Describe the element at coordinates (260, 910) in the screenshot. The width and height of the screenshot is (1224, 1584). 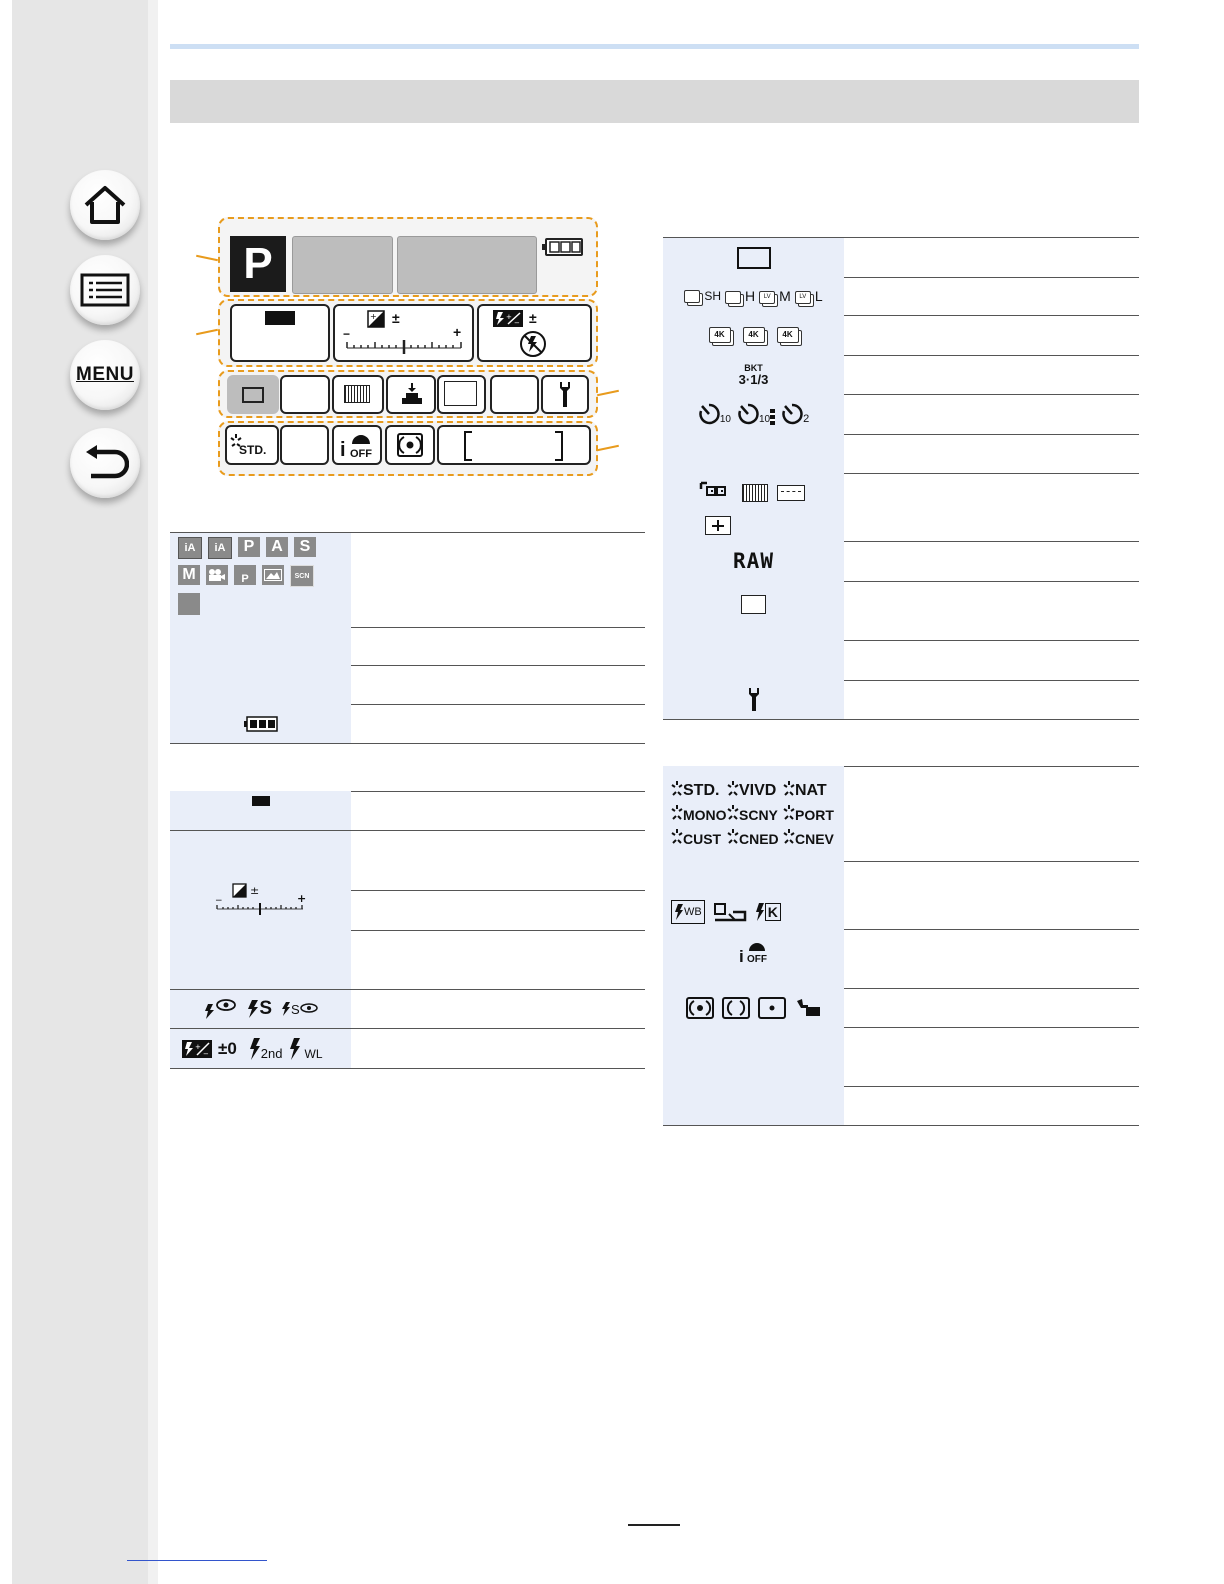
I see `exposure-icon-cell: ± − +` at that location.